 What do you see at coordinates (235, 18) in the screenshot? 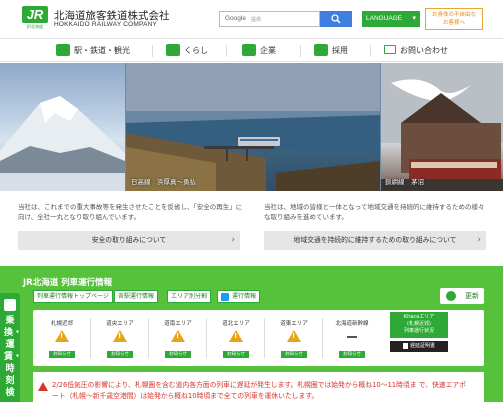
I see `google-label: Google` at bounding box center [235, 18].